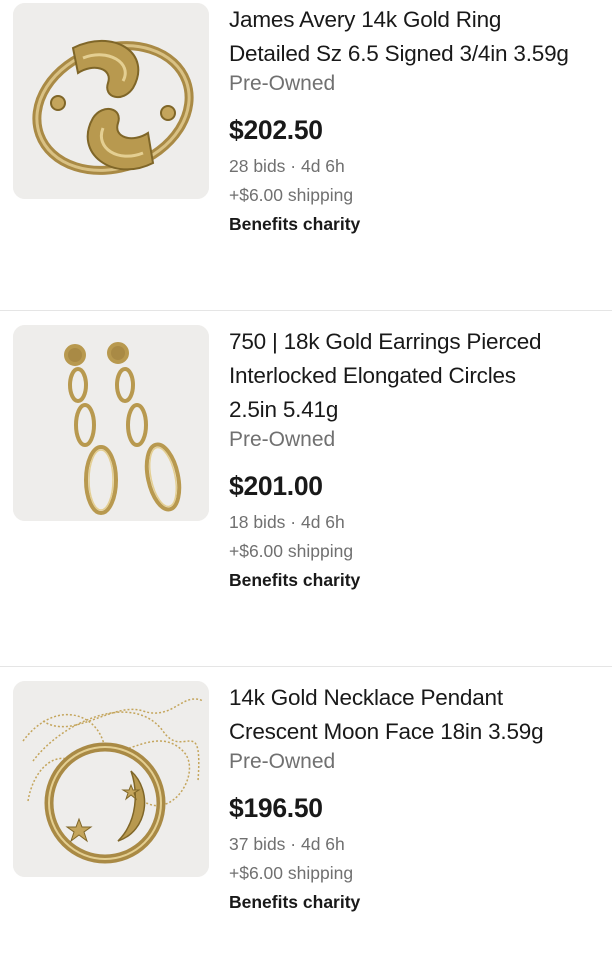  What do you see at coordinates (287, 844) in the screenshot?
I see `bids-time-left: 37 bids · 4d 6h` at bounding box center [287, 844].